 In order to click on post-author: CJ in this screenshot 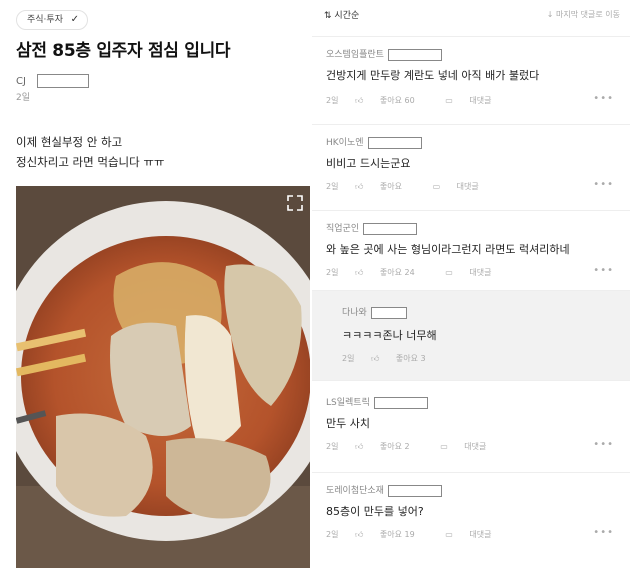, I will do `click(53, 81)`.